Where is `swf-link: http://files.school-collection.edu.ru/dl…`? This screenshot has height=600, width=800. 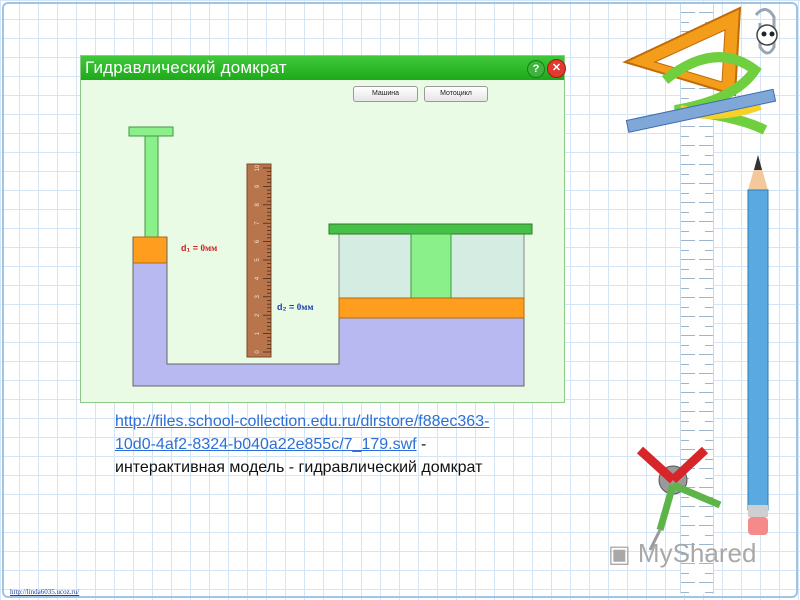
swf-link: http://files.school-collection.edu.ru/dl… is located at coordinates (302, 433).